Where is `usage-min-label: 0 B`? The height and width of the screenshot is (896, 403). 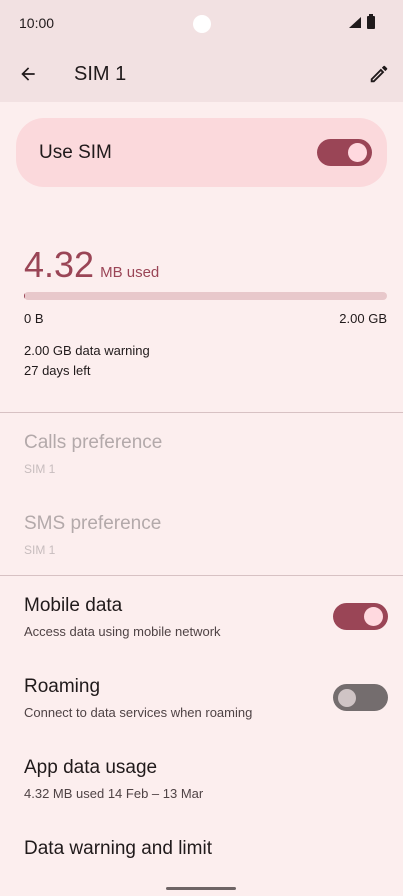
usage-min-label: 0 B is located at coordinates (34, 318).